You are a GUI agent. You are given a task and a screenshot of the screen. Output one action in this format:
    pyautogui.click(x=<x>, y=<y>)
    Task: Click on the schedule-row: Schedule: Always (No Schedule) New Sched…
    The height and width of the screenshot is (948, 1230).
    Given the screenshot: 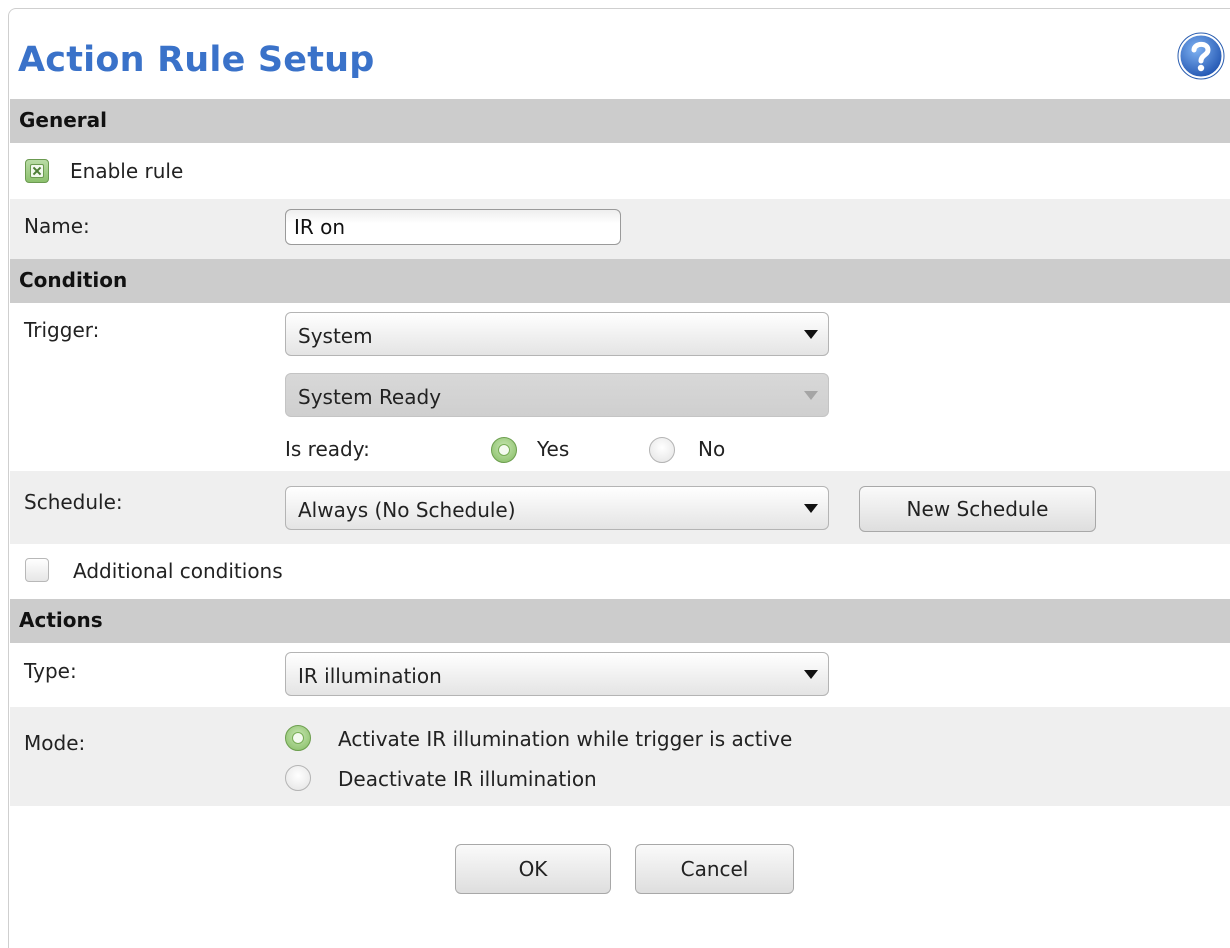 What is the action you would take?
    pyautogui.click(x=620, y=507)
    